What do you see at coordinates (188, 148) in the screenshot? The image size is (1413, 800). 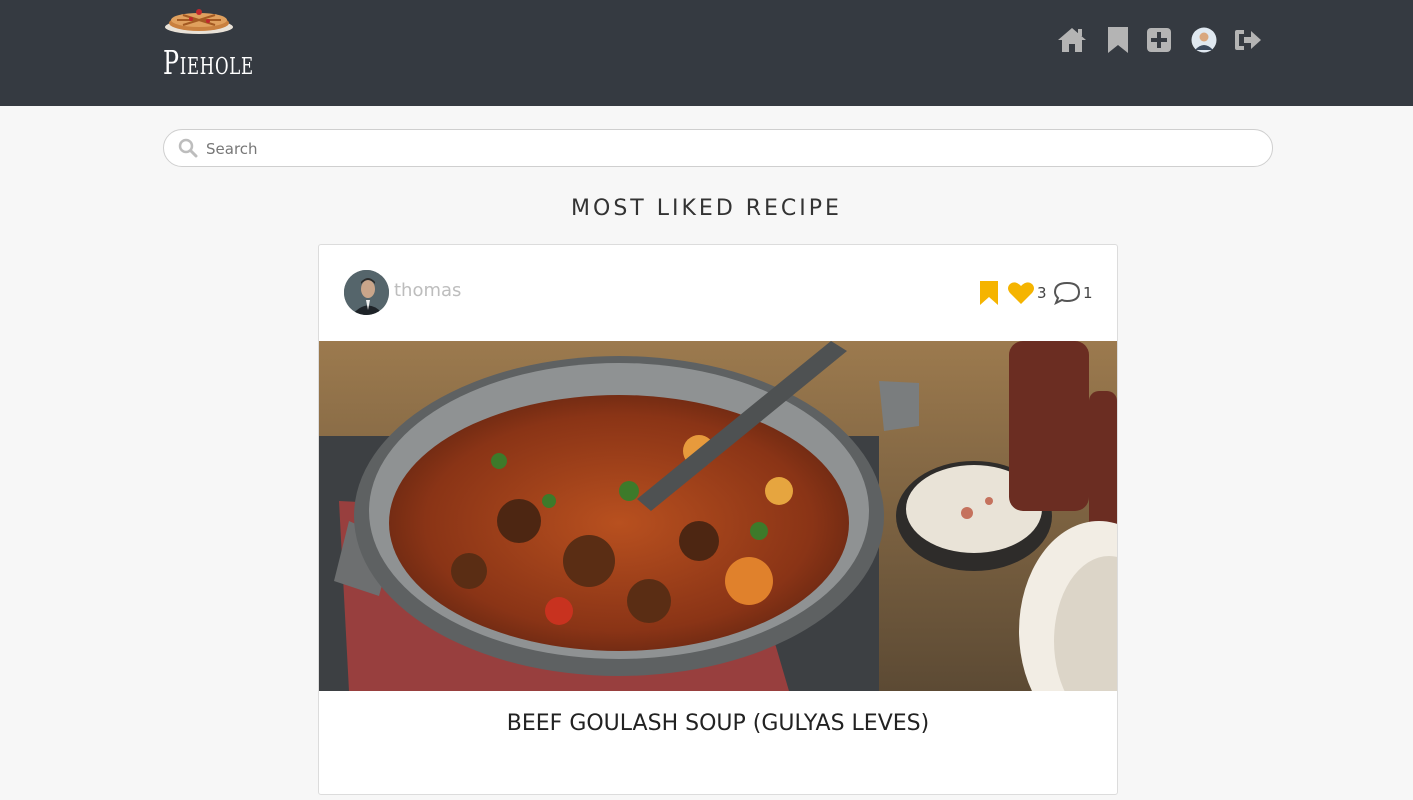 I see `search-icon` at bounding box center [188, 148].